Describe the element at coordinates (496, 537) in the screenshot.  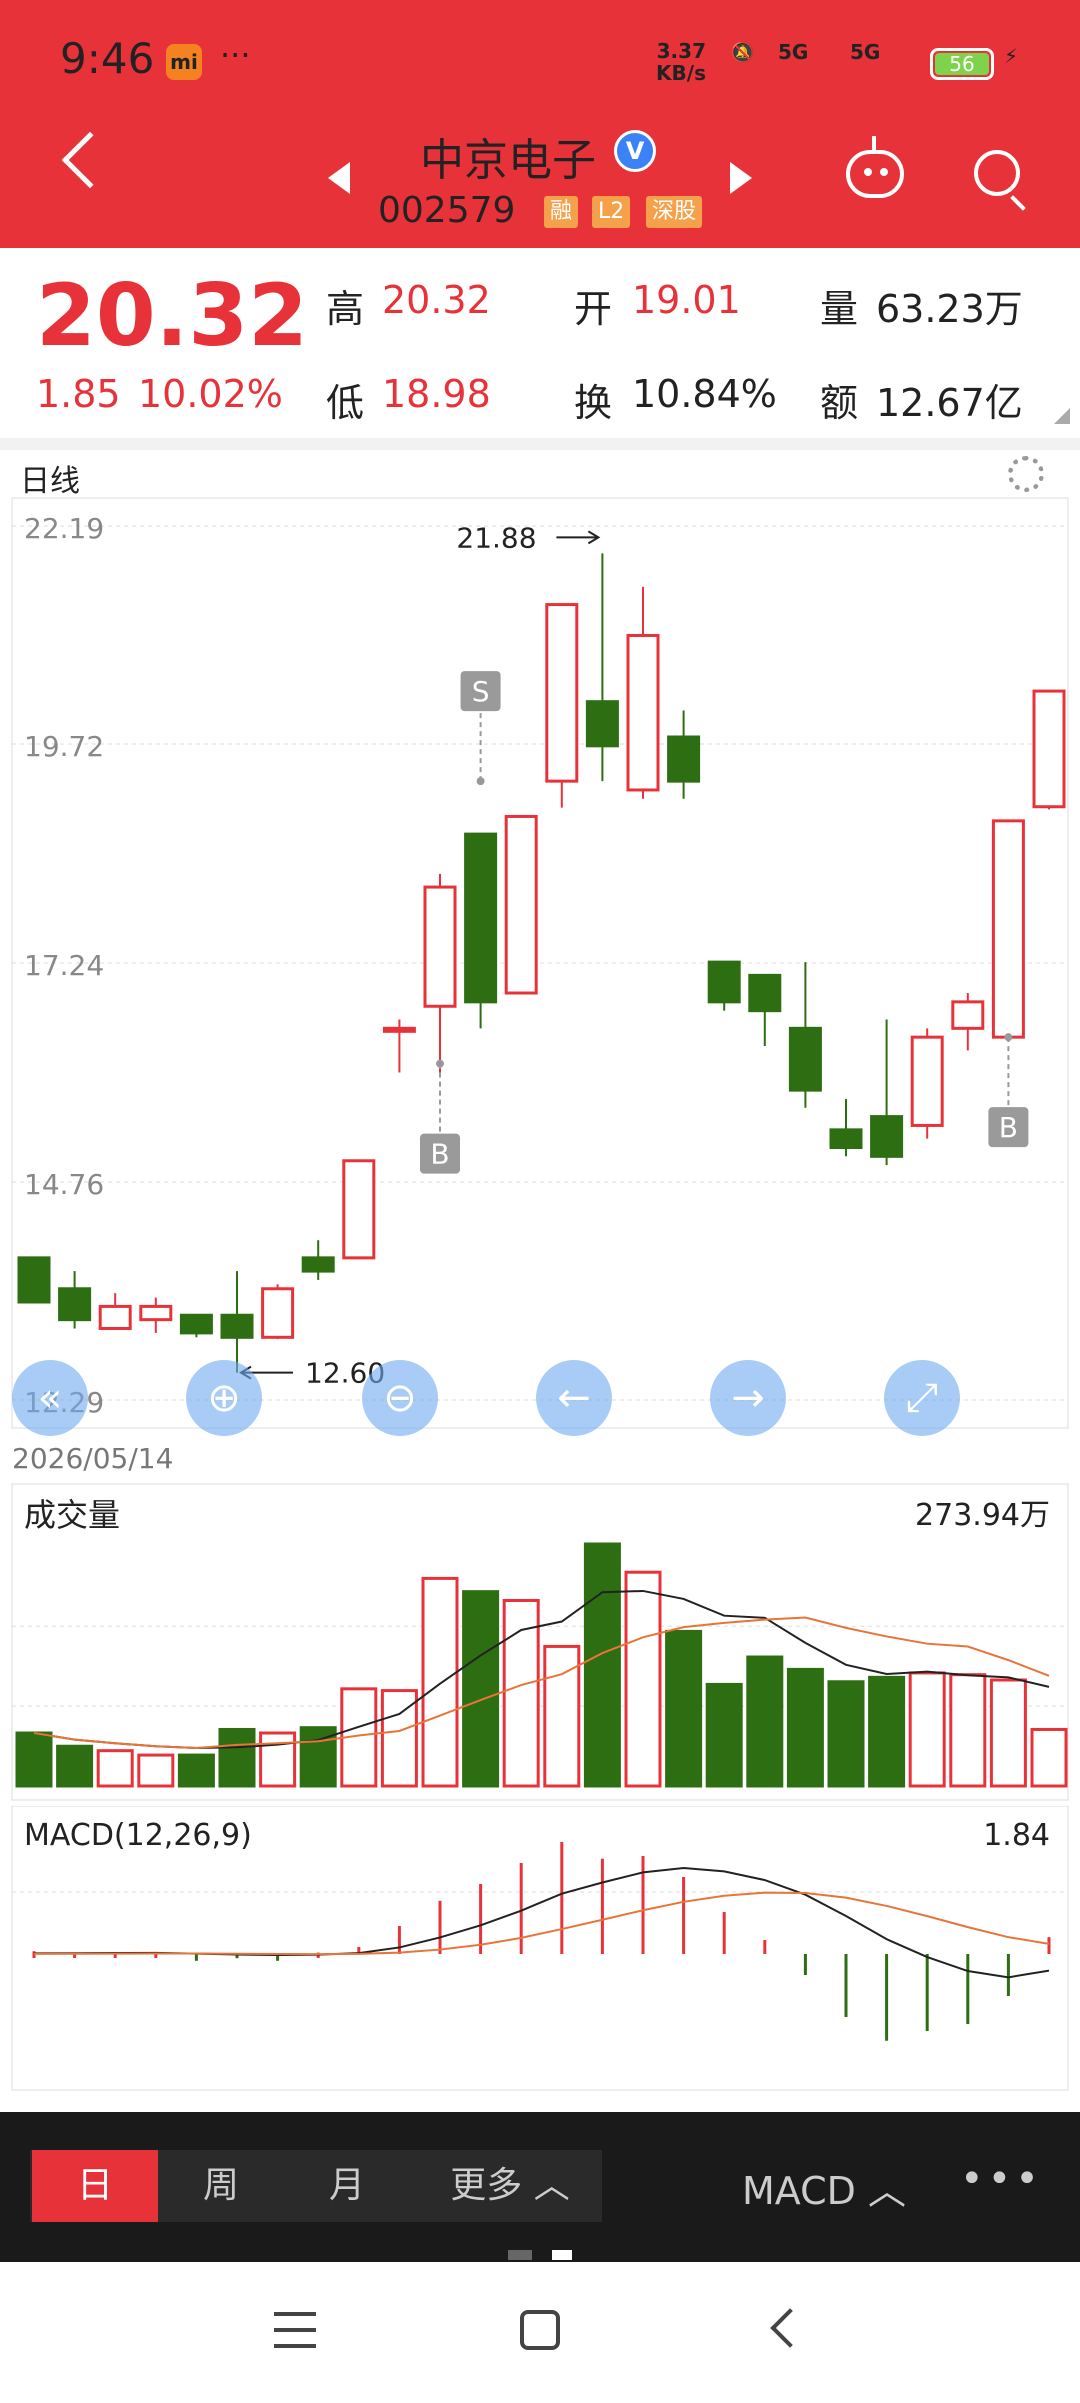
I see `kline-high-label: 21.88` at that location.